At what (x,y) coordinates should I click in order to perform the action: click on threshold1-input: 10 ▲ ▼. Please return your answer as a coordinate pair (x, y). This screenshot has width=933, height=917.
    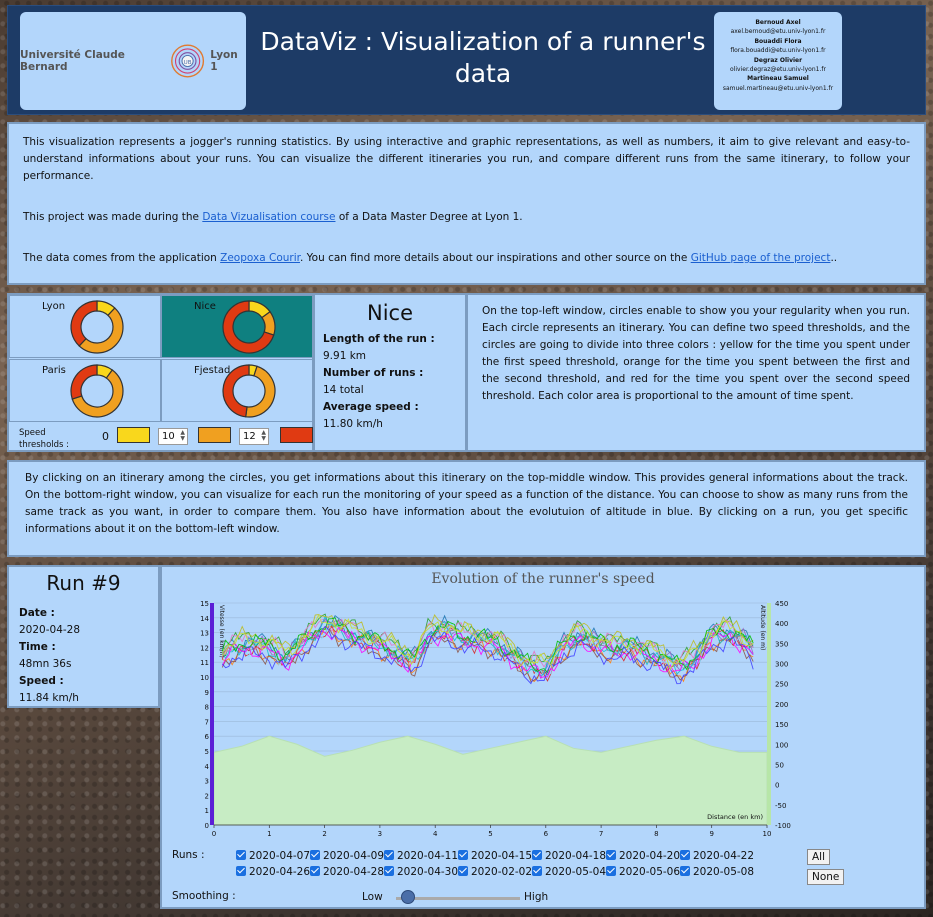
    Looking at the image, I should click on (173, 436).